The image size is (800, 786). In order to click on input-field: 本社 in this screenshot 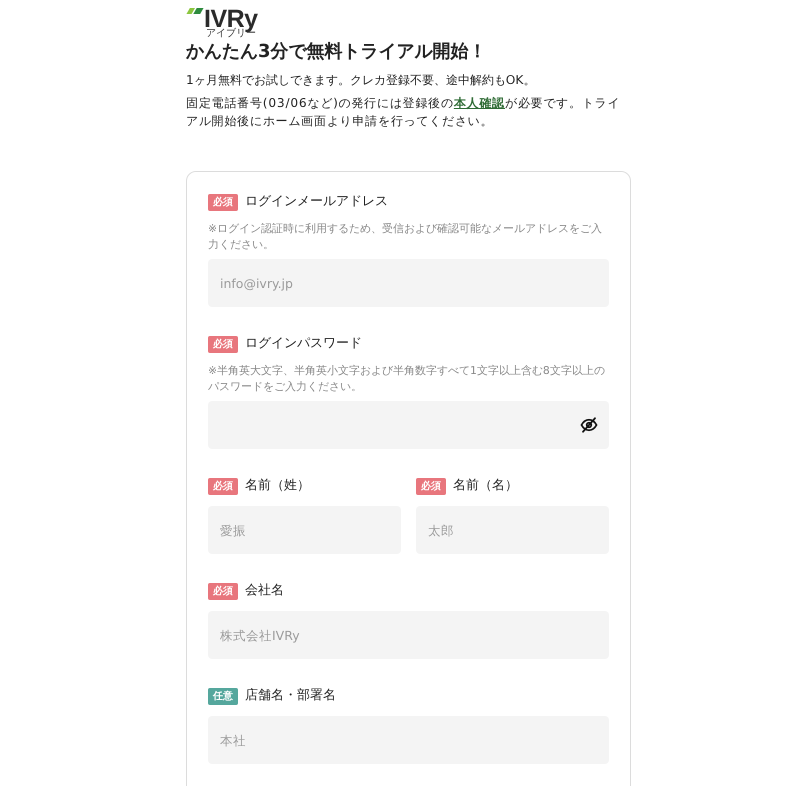, I will do `click(408, 740)`.